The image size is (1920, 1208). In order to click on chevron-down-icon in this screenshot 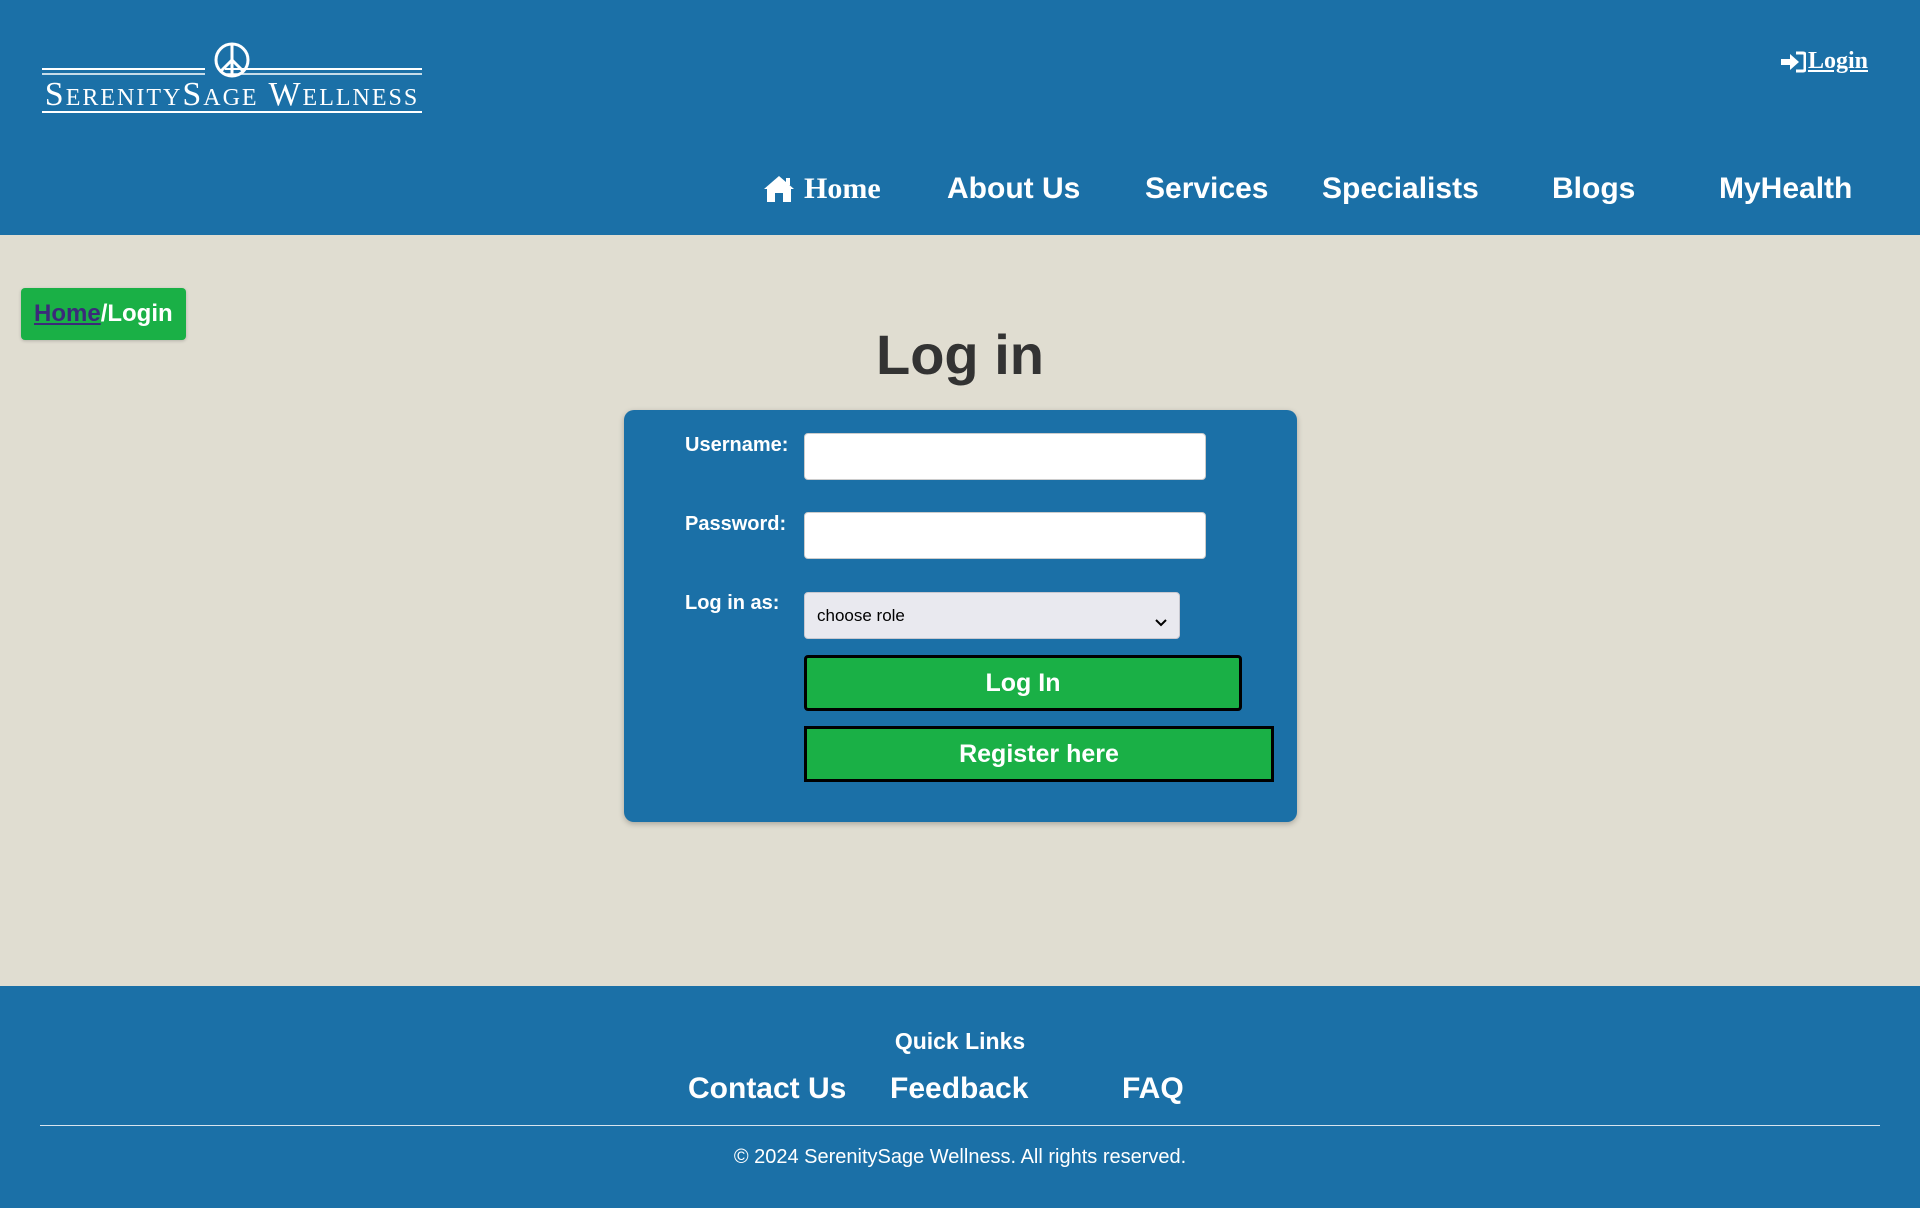, I will do `click(1161, 619)`.